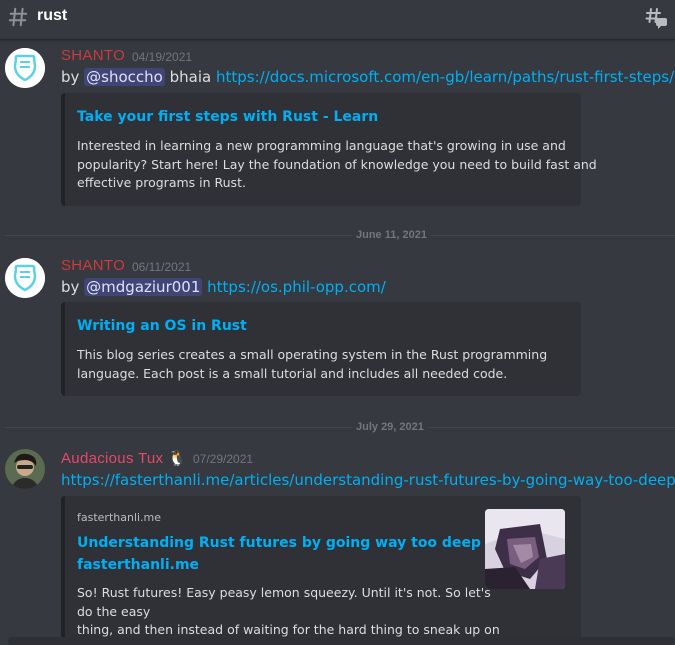  What do you see at coordinates (112, 458) in the screenshot?
I see `author-name: Audacious Tux` at bounding box center [112, 458].